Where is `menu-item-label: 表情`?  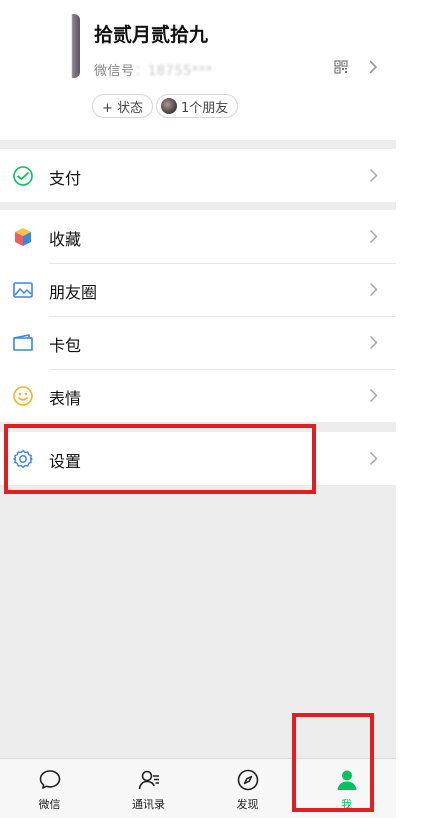 menu-item-label: 表情 is located at coordinates (65, 398).